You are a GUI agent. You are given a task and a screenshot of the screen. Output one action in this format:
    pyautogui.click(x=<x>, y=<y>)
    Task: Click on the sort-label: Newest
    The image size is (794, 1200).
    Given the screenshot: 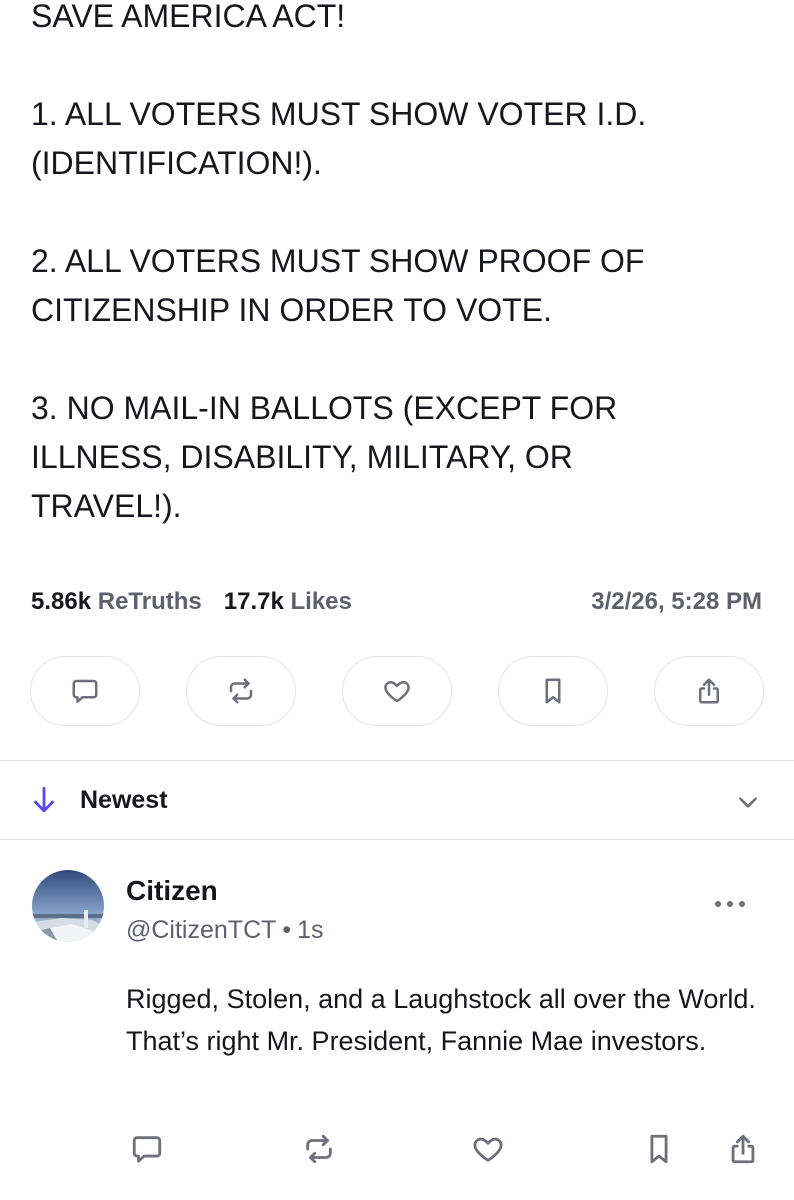 What is the action you would take?
    pyautogui.click(x=124, y=800)
    